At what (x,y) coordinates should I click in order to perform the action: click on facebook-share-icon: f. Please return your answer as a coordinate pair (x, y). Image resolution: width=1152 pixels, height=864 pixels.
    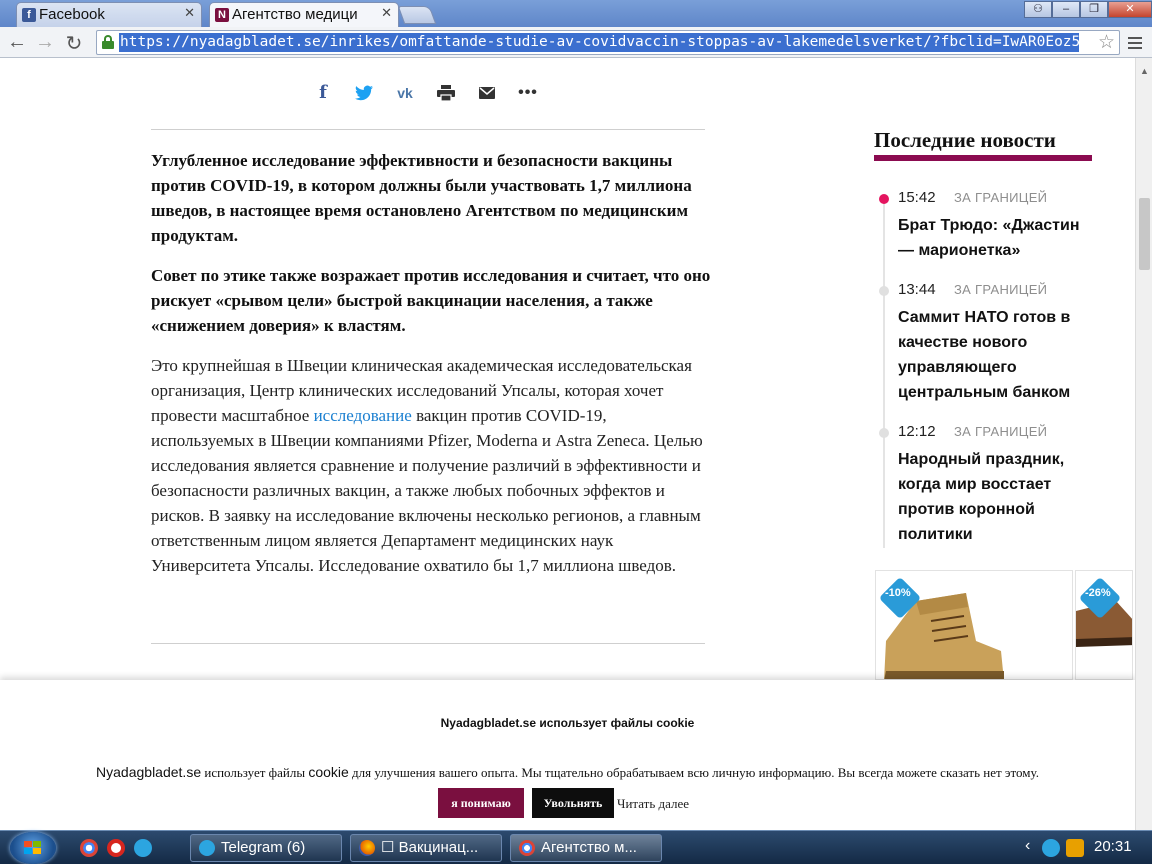
    Looking at the image, I should click on (323, 93).